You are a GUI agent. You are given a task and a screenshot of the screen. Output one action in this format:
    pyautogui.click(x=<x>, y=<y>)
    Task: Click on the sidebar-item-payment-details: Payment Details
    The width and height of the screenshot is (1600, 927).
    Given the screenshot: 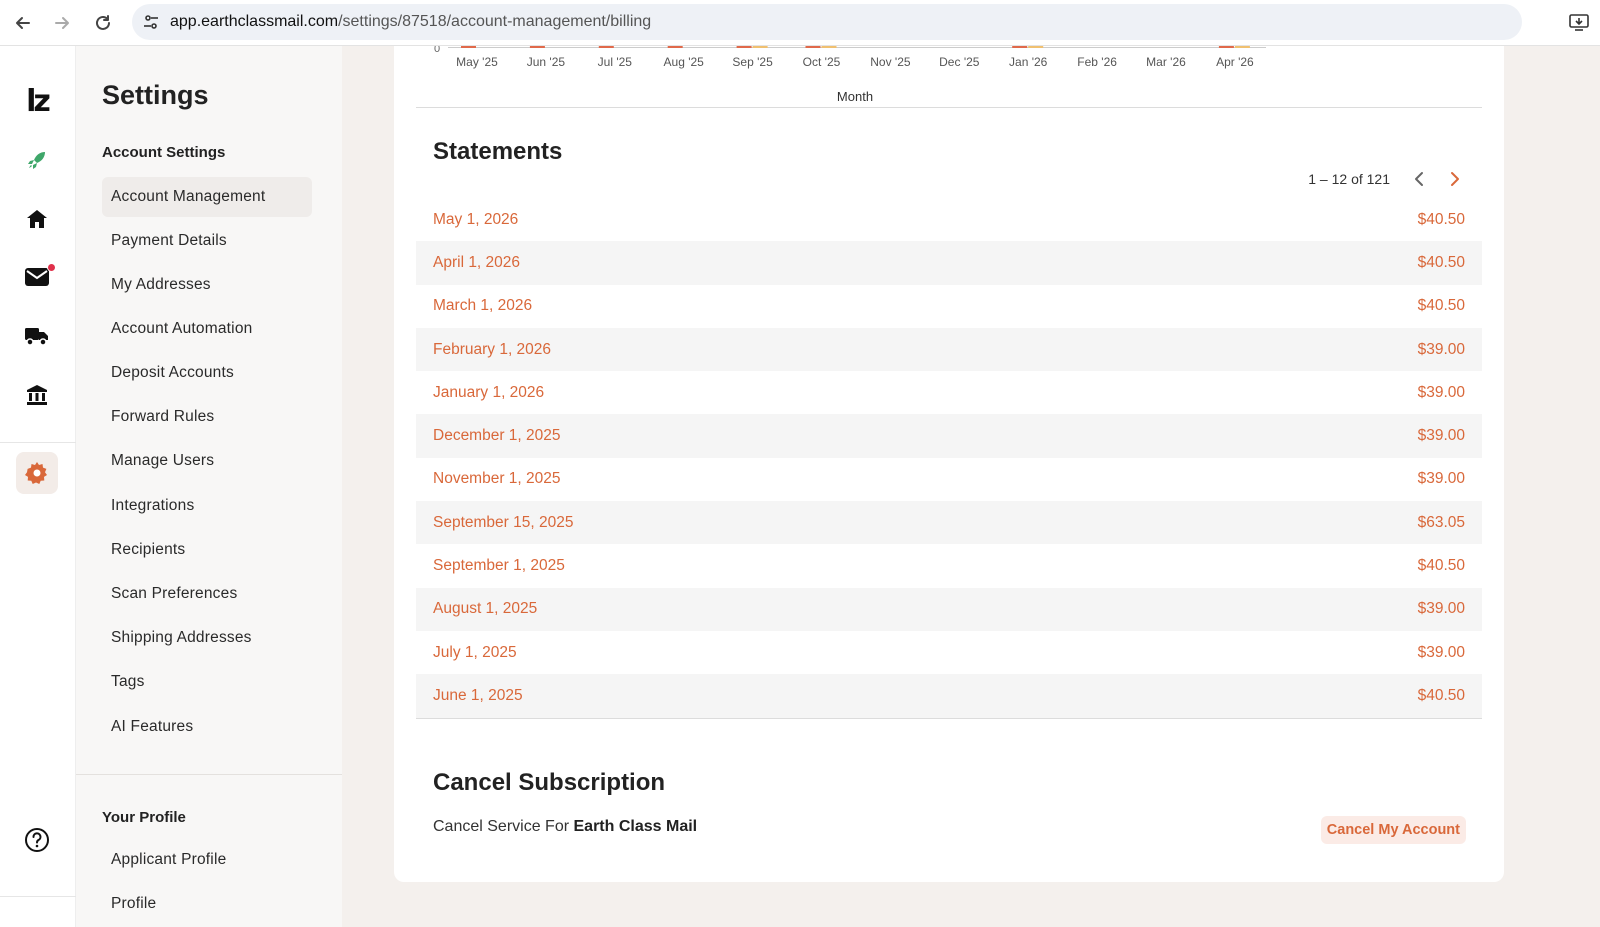 What is the action you would take?
    pyautogui.click(x=207, y=241)
    